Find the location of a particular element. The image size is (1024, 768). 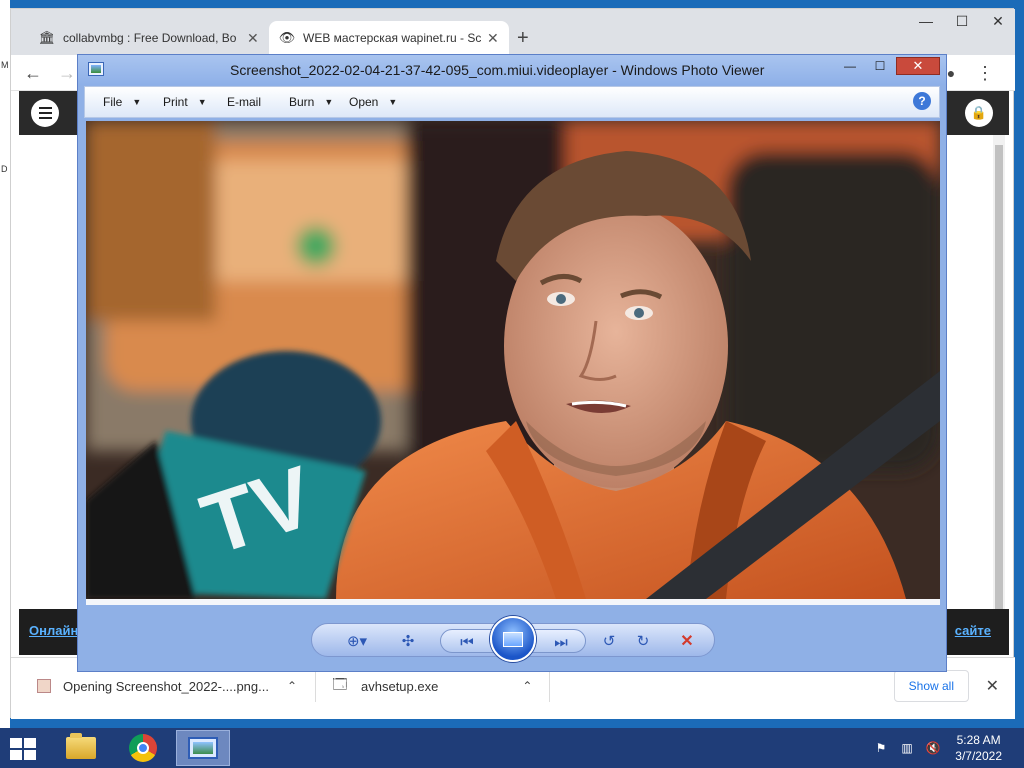

tab-title: WEB мастерская wapinet.ru - Sc is located at coordinates (392, 38).